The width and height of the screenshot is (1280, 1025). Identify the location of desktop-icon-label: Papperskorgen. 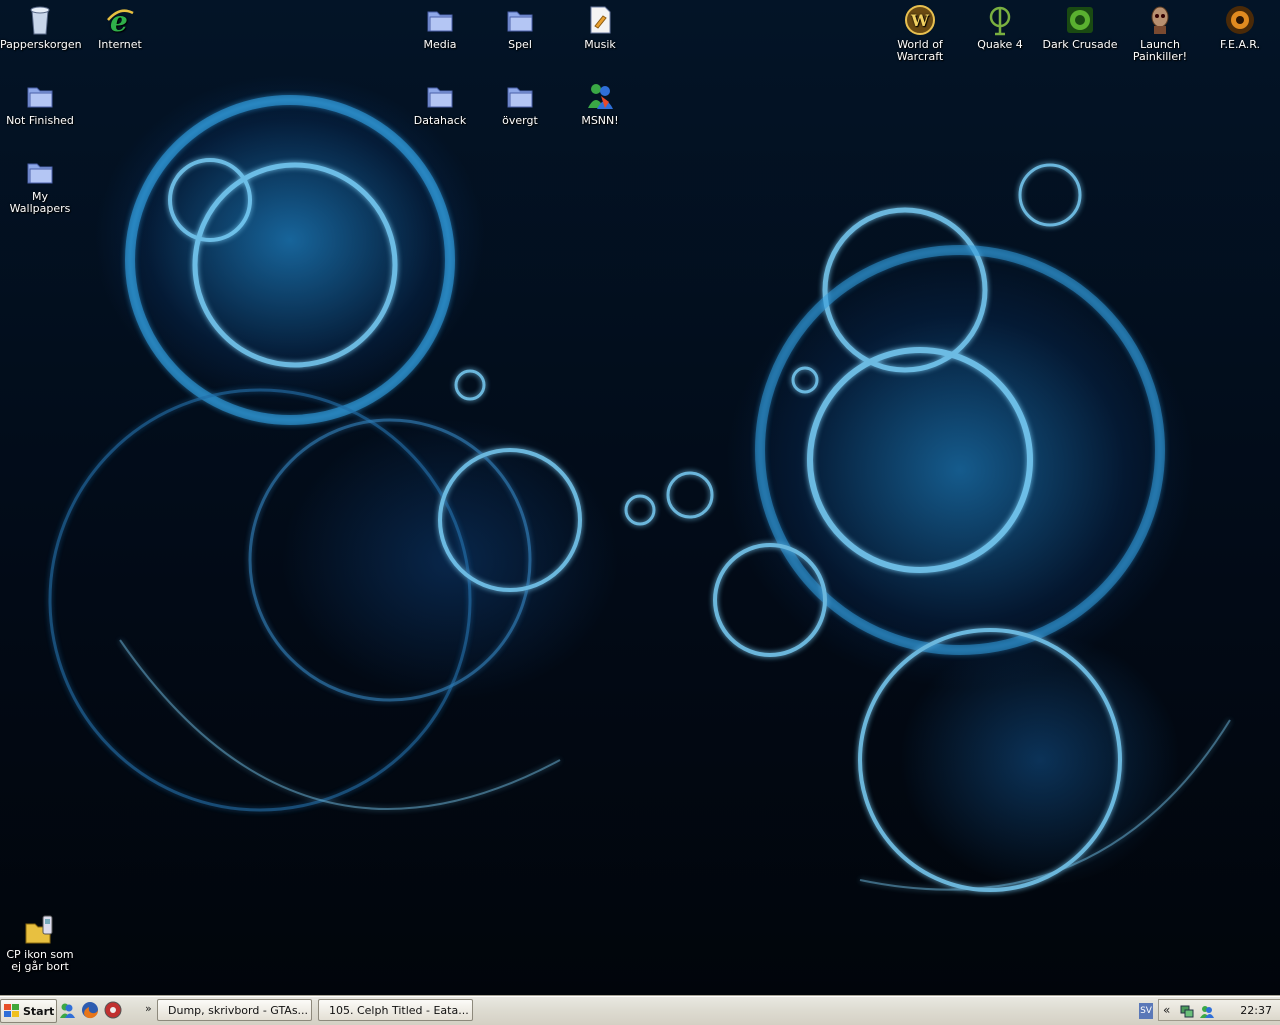
(41, 44).